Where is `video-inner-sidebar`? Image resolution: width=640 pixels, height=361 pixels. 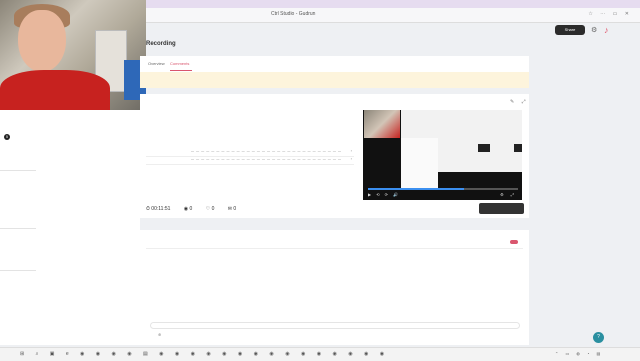 video-inner-sidebar is located at coordinates (419, 163).